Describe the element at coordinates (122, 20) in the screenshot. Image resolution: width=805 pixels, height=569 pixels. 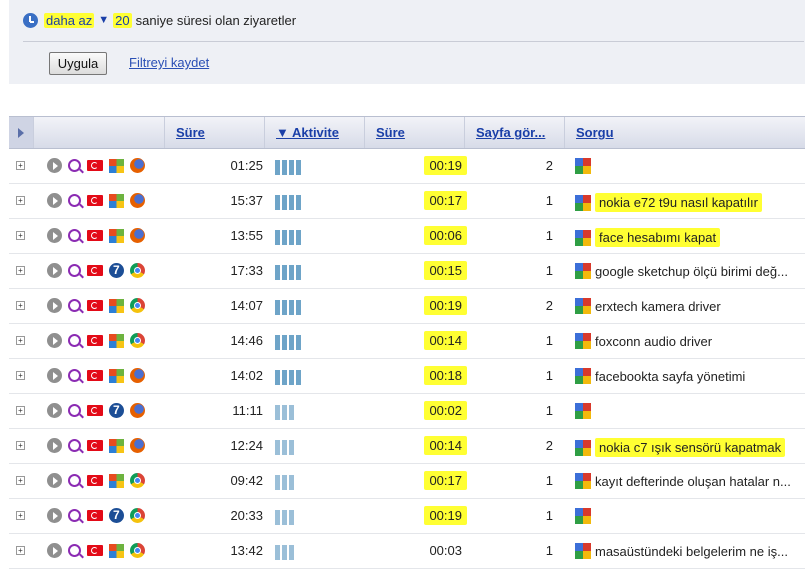
I see `filter-value-field: 20` at that location.